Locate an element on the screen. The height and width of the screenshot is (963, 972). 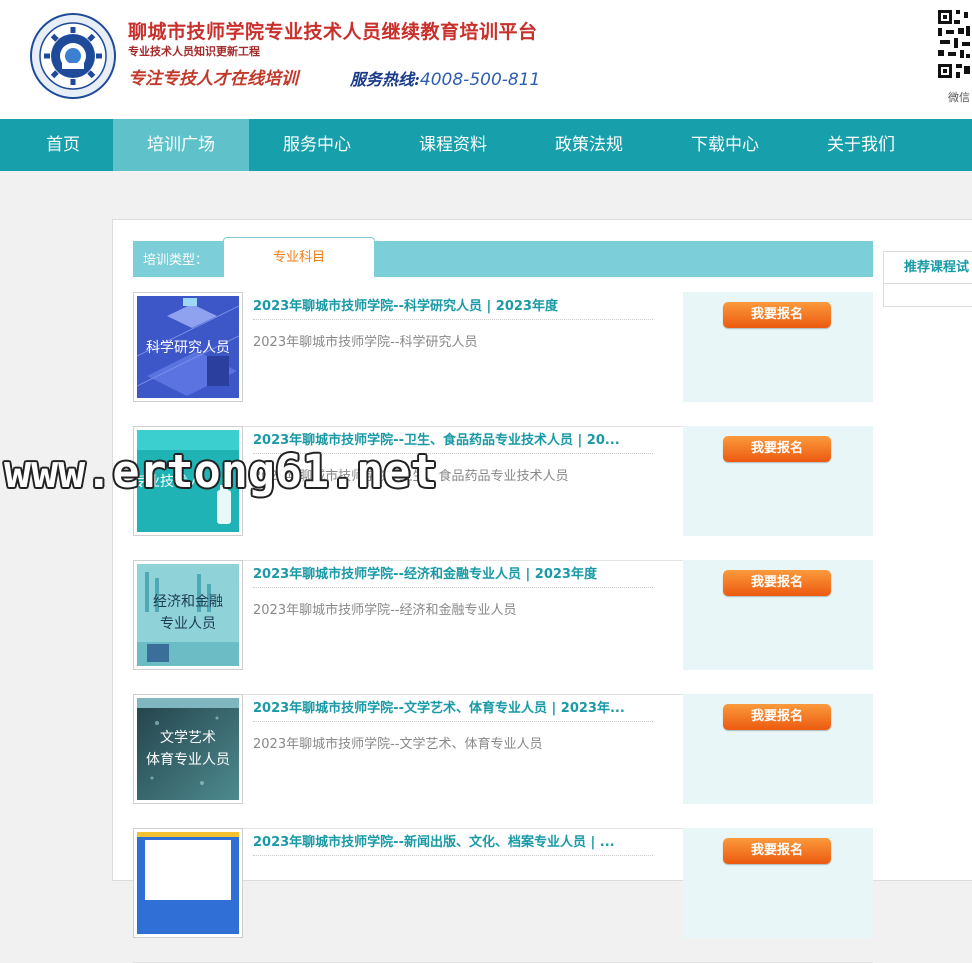
course-description: 2023年聊城市技师学院--科学研究人员 is located at coordinates (365, 342).